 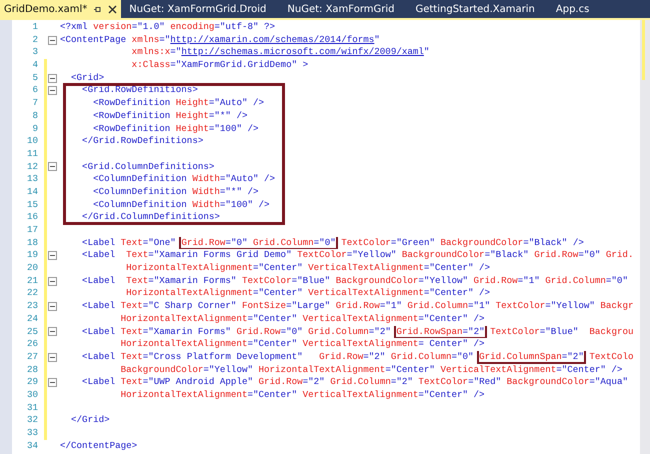 I want to click on code-text: <Grid>, so click(x=87, y=77).